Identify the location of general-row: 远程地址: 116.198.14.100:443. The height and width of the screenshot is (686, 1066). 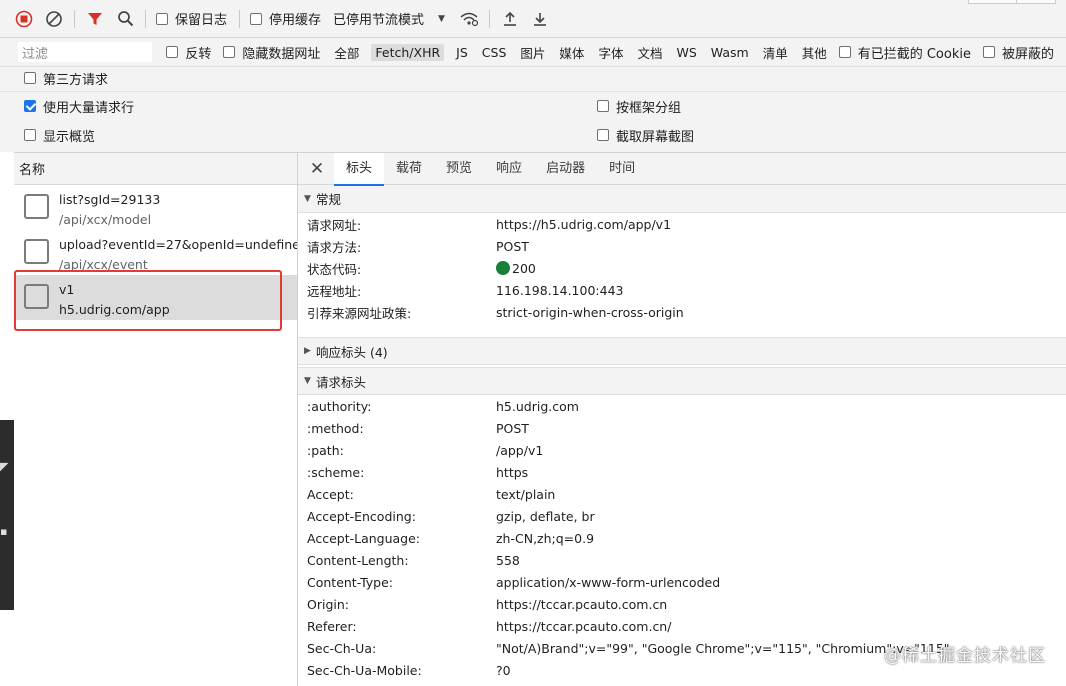
(682, 290).